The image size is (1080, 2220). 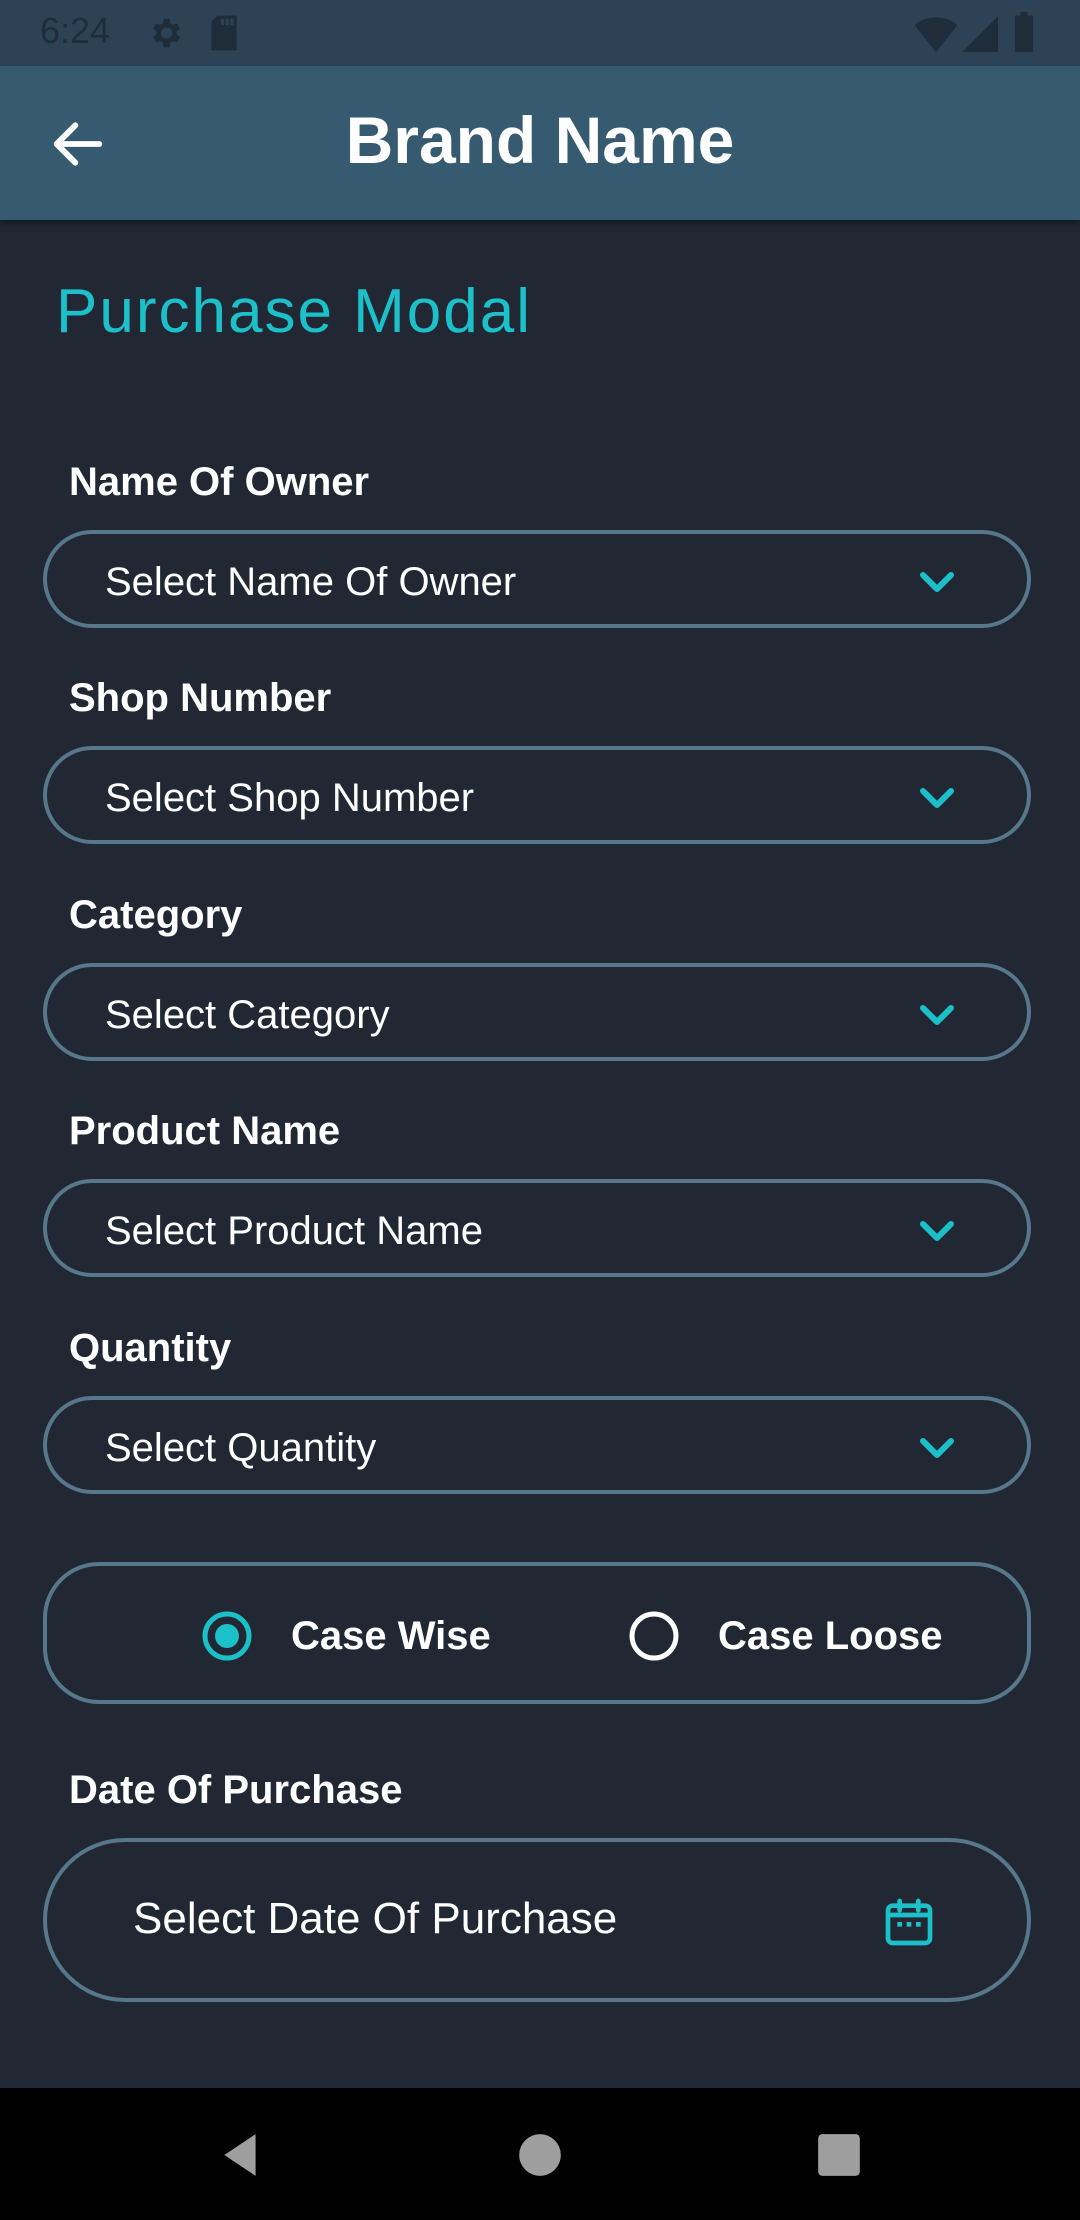 I want to click on sd-card-icon, so click(x=224, y=35).